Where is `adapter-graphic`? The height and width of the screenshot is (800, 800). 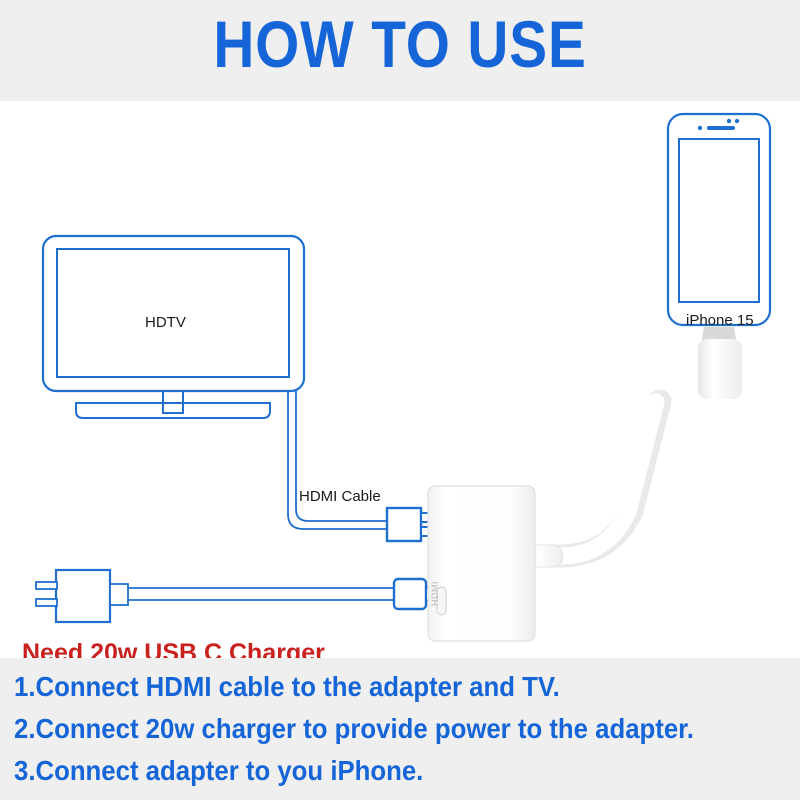 adapter-graphic is located at coordinates (549, 515).